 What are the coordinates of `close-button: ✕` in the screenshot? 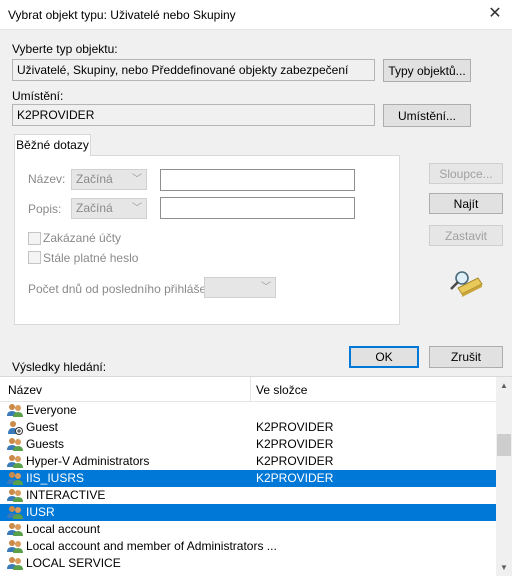 It's located at (495, 15).